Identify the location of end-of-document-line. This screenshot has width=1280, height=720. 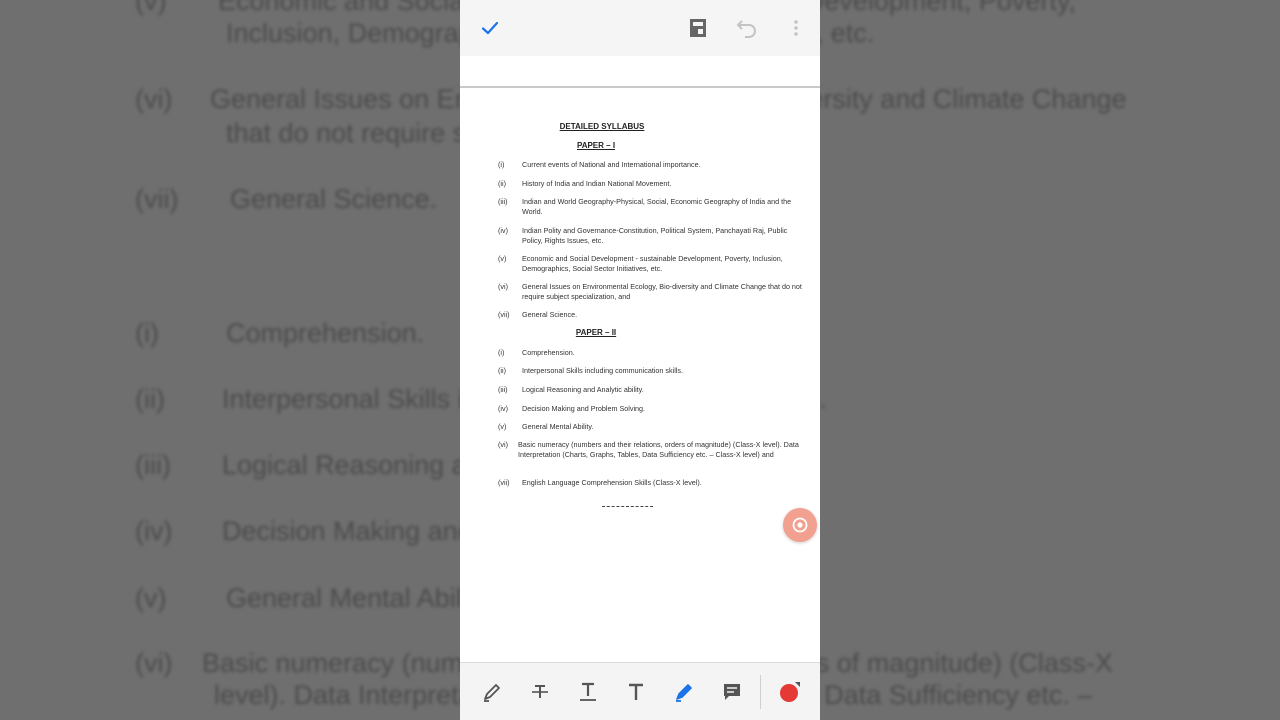
(627, 506).